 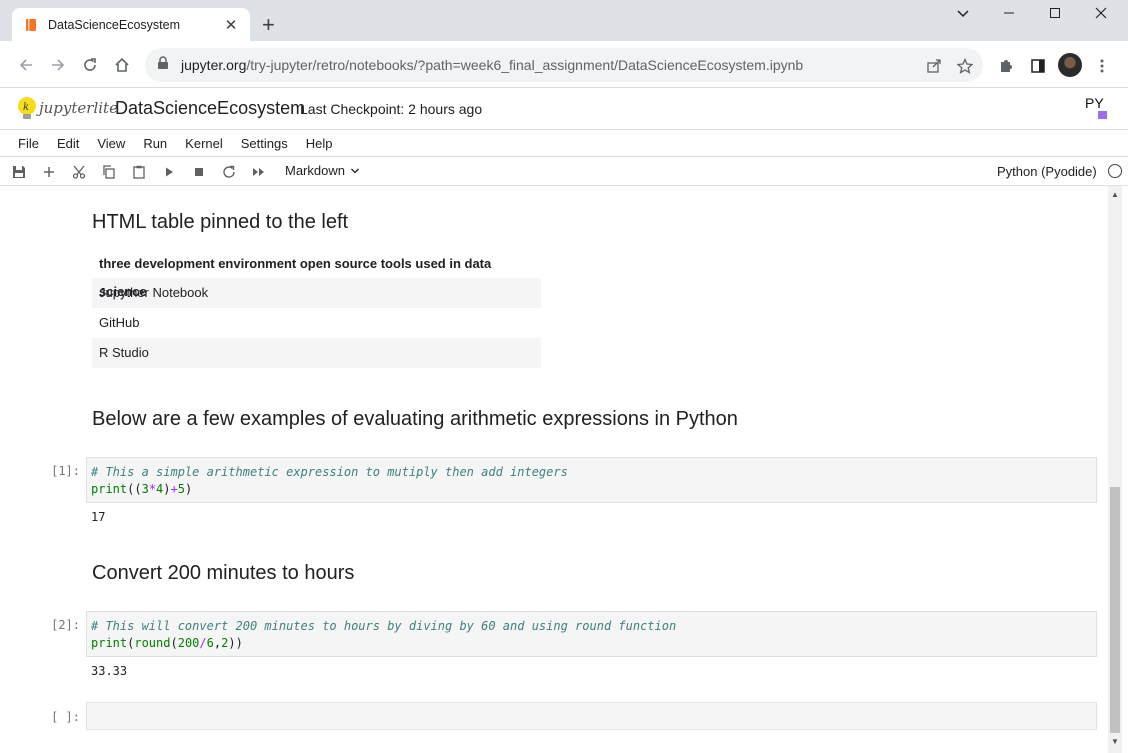 What do you see at coordinates (1094, 103) in the screenshot?
I see `pyodide-logo-text: PY` at bounding box center [1094, 103].